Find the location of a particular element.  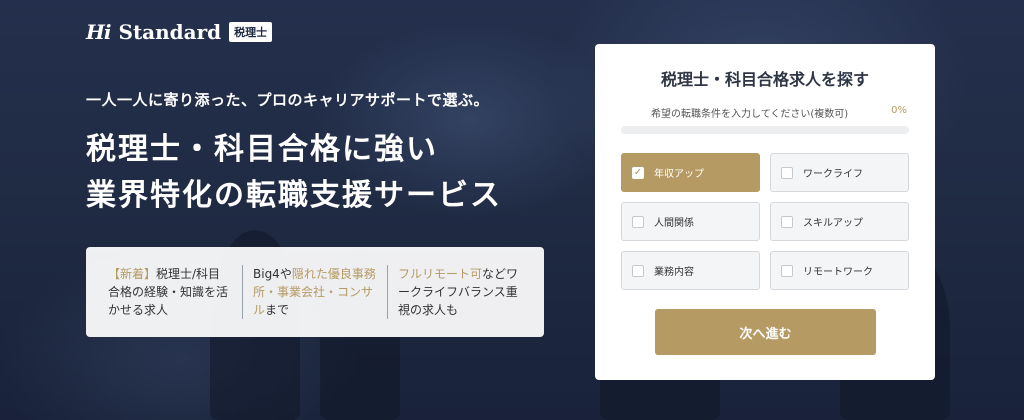

feature-highlight: フルリモート可 is located at coordinates (440, 274).